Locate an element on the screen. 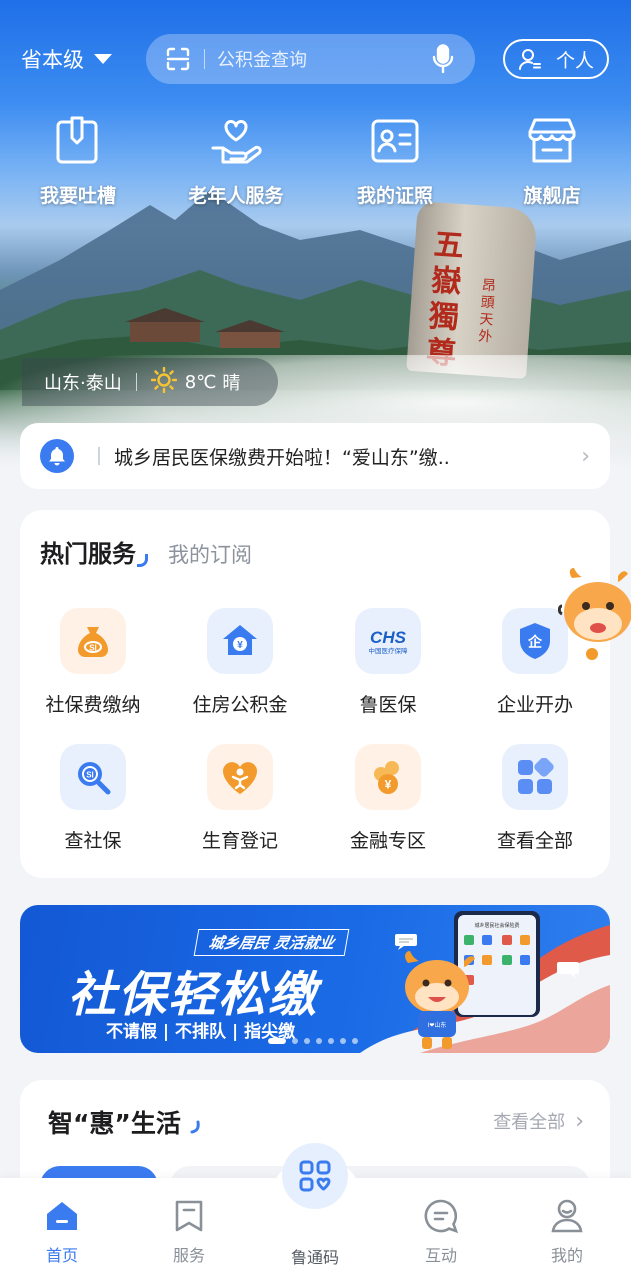 This screenshot has height=1280, width=631. nav-profile: 我的 is located at coordinates (567, 1232).